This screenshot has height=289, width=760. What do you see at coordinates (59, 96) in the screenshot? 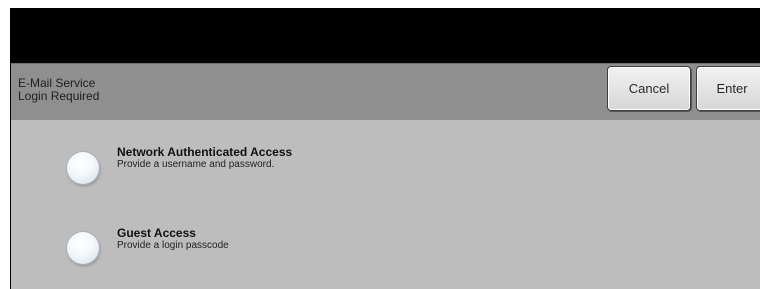
I see `login-required-label: Login Required` at bounding box center [59, 96].